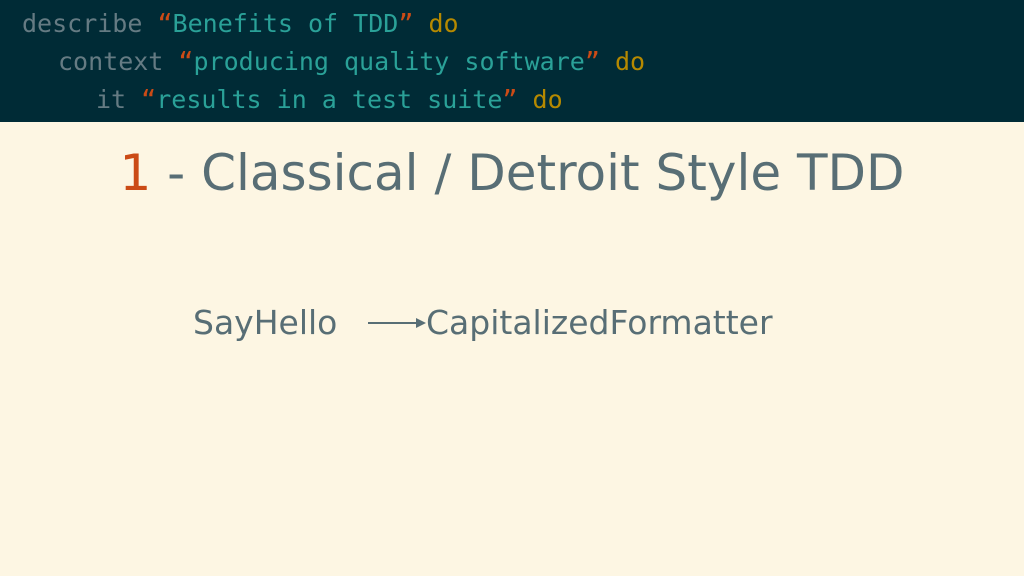  I want to click on code-string: Benefits of TDD, so click(285, 23).